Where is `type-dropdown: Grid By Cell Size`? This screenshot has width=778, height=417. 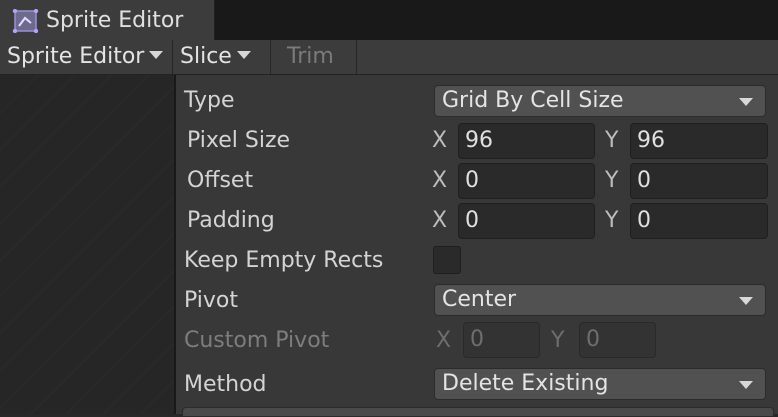
type-dropdown: Grid By Cell Size is located at coordinates (600, 101).